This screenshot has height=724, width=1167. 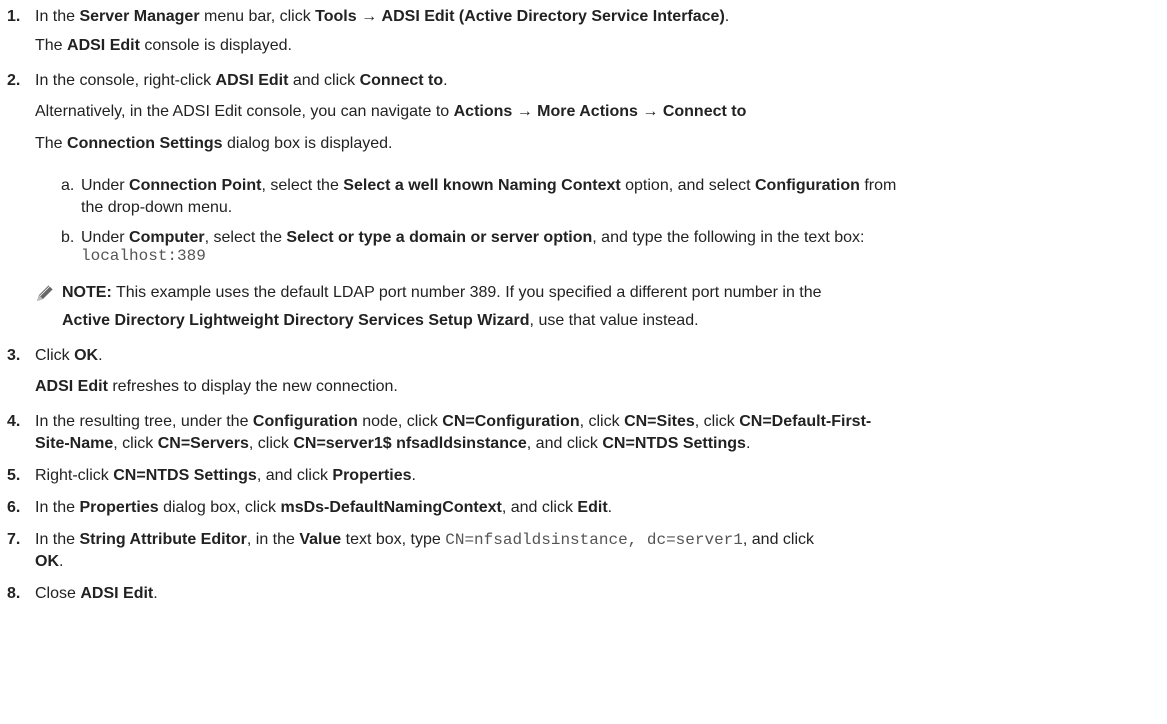 What do you see at coordinates (614, 320) in the screenshot?
I see `text-run: , use that value instead.` at bounding box center [614, 320].